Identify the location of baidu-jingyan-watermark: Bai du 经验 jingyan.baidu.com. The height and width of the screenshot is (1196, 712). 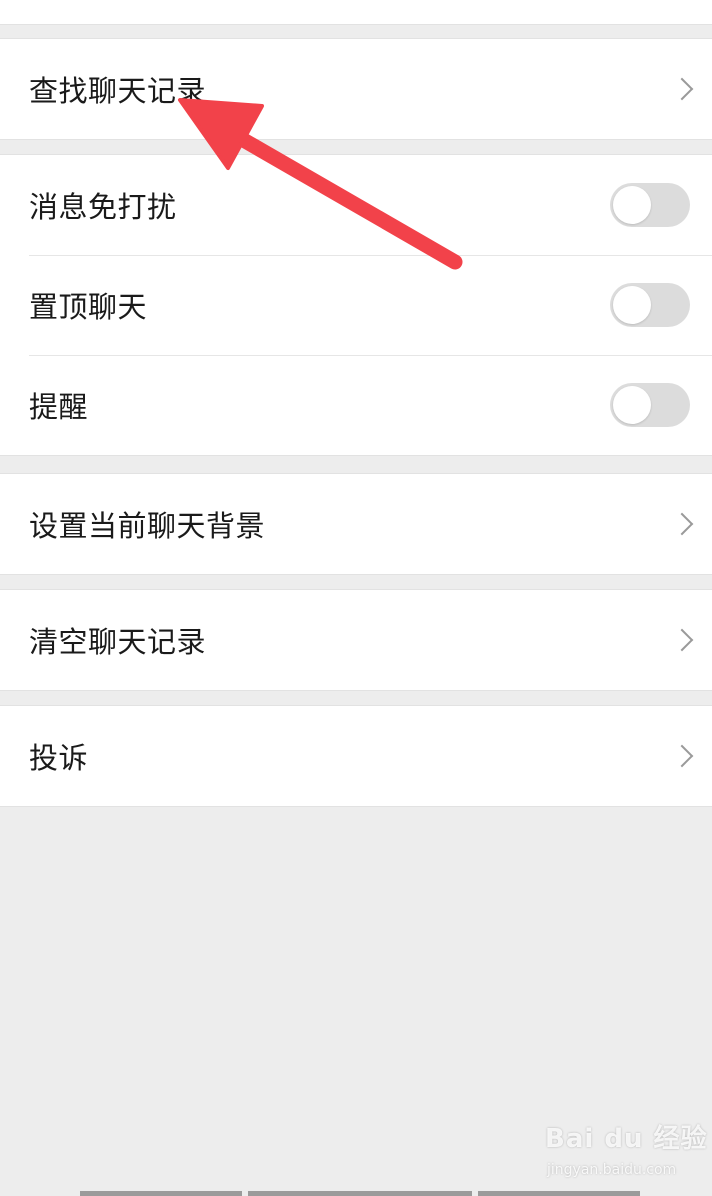
(626, 1151).